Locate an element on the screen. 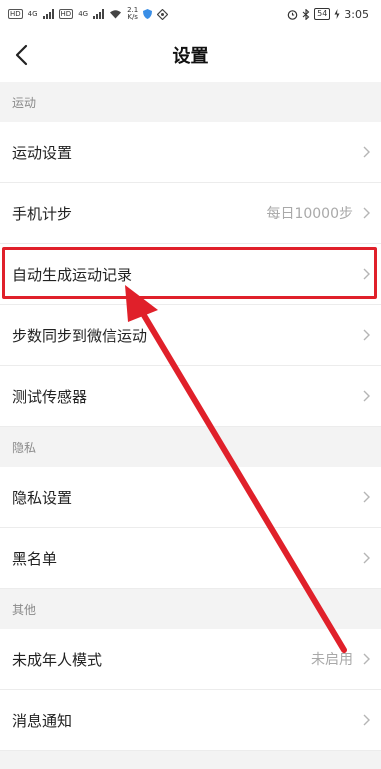 This screenshot has height=769, width=381. section-header-privacy: 隐私 is located at coordinates (190, 447).